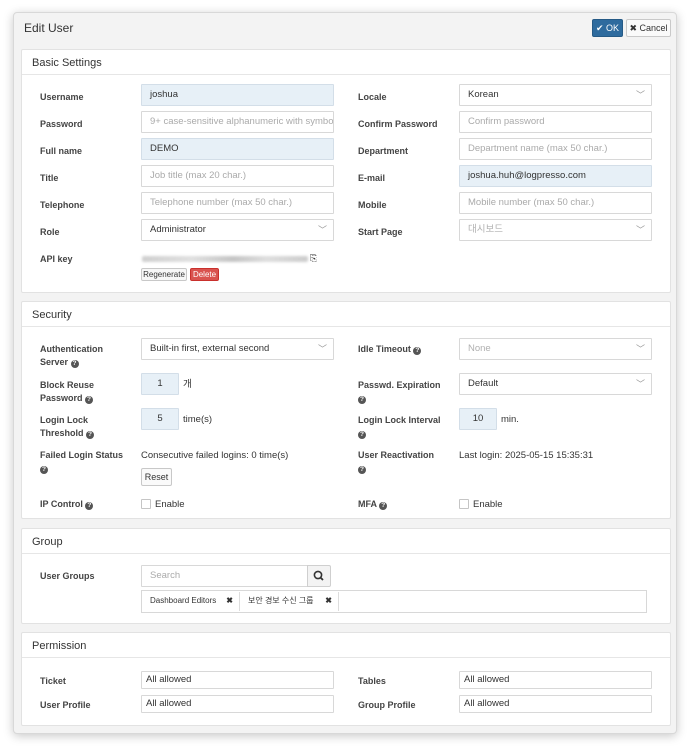  I want to click on telephone-input: Telephone number (max 50 char.), so click(237, 203).